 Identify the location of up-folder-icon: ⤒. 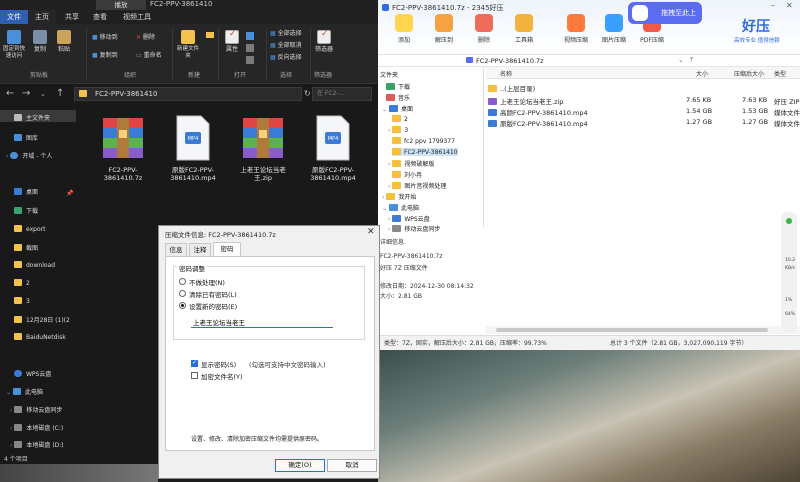
(691, 60).